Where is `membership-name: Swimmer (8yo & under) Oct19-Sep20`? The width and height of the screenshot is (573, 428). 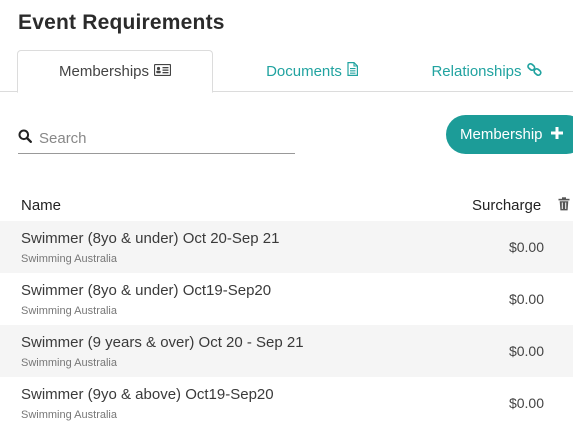
membership-name: Swimmer (8yo & under) Oct19-Sep20 is located at coordinates (146, 290).